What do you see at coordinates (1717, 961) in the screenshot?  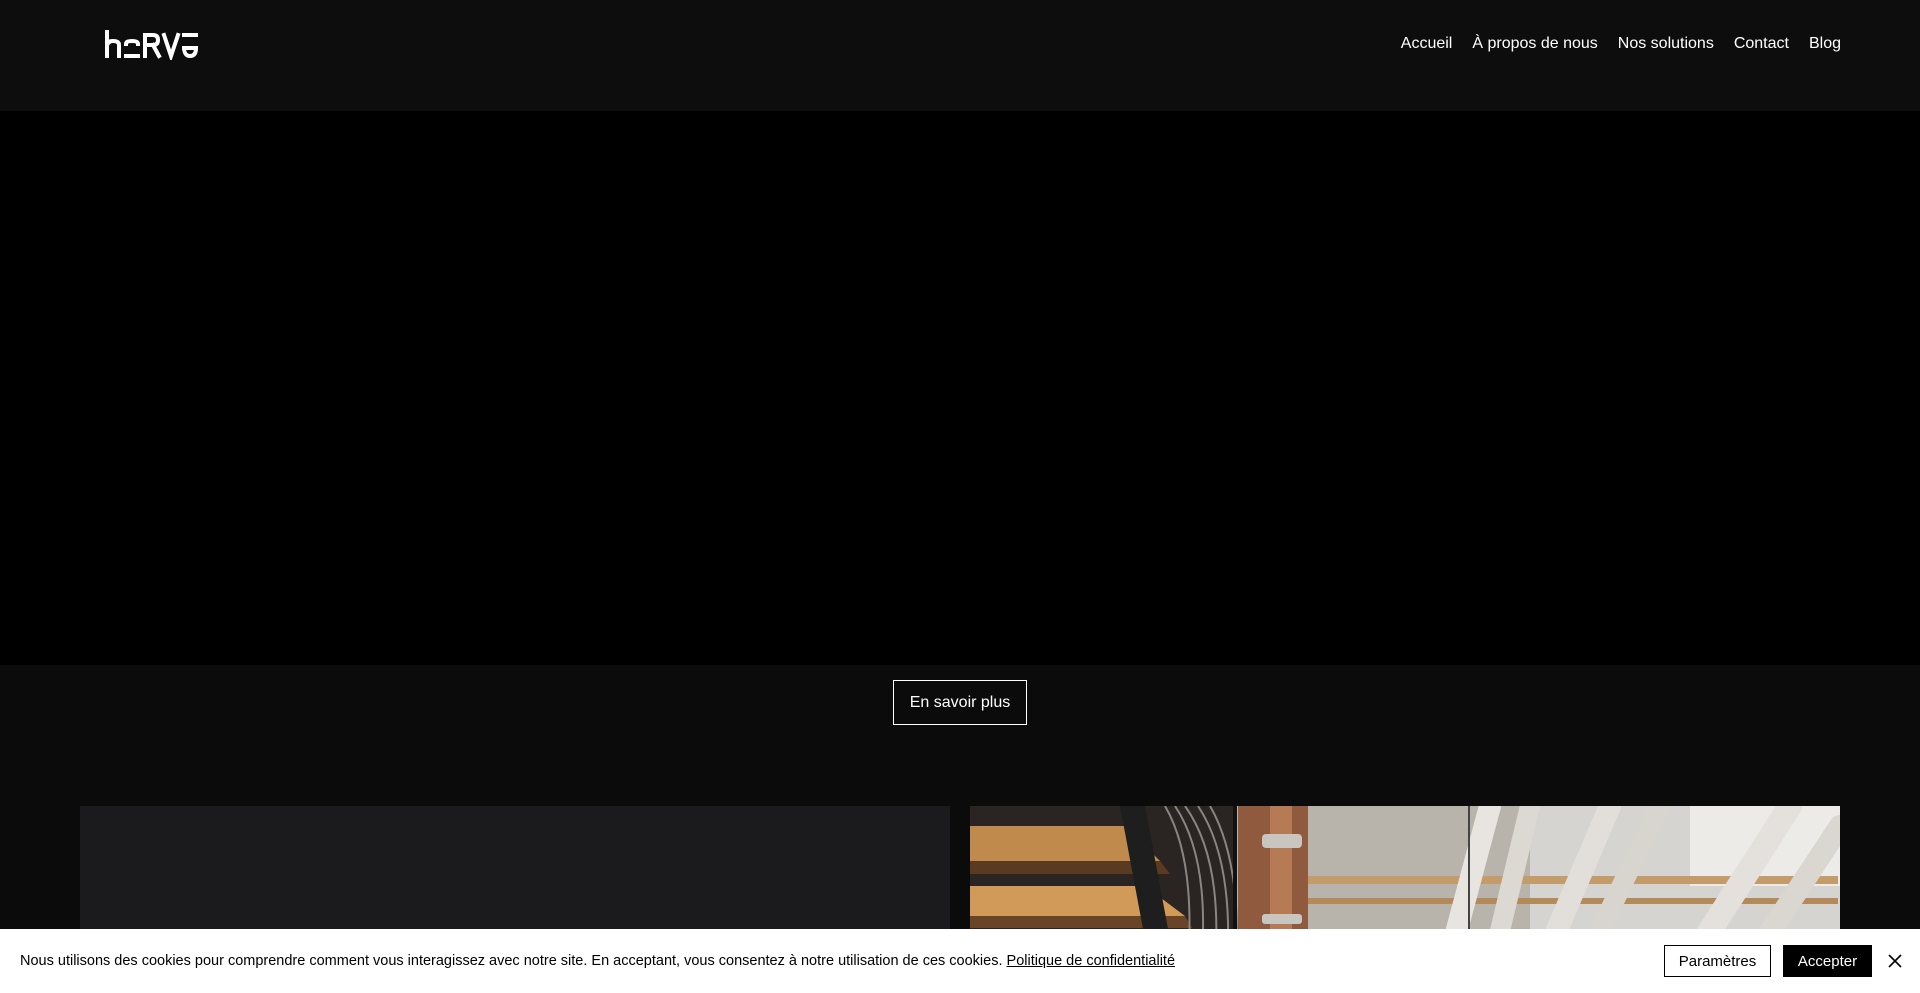 I see `cookie-settings-button: Paramètres` at bounding box center [1717, 961].